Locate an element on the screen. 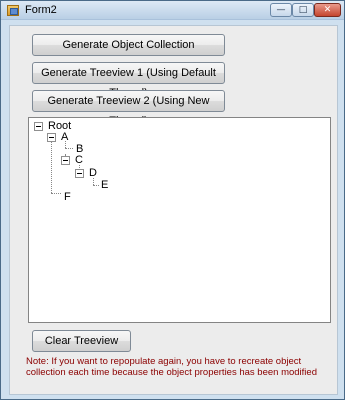  app-icon is located at coordinates (13, 10).